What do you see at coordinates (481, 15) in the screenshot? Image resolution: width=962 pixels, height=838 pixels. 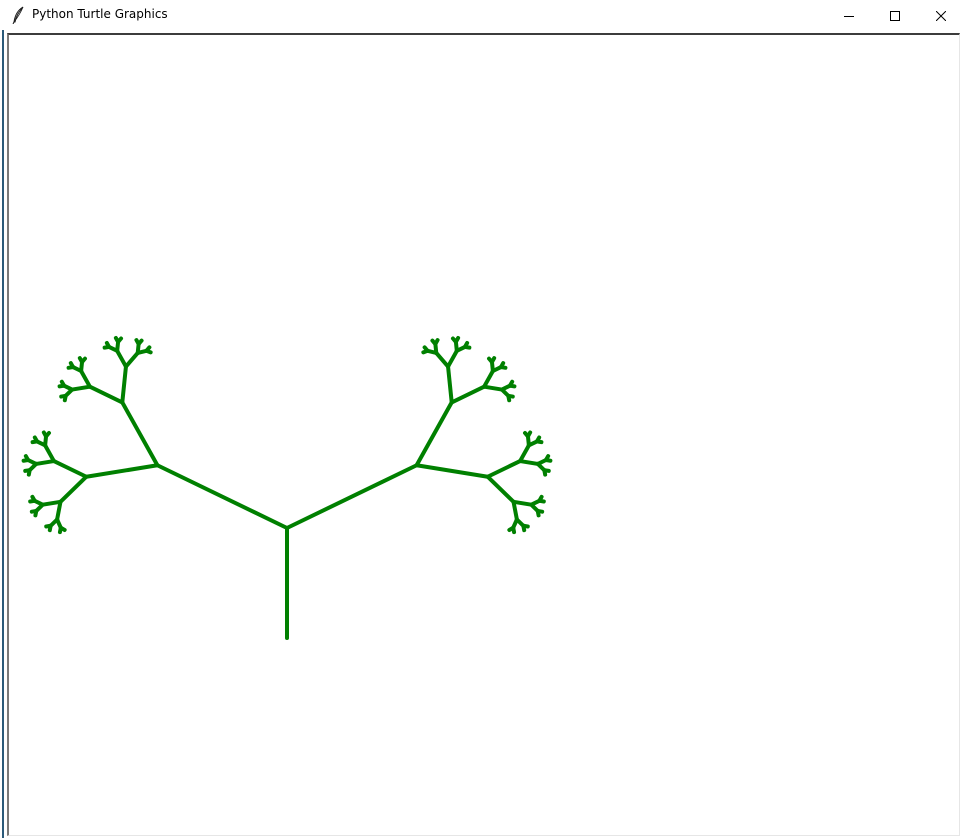 I see `title-bar: Python Turtle Graphics` at bounding box center [481, 15].